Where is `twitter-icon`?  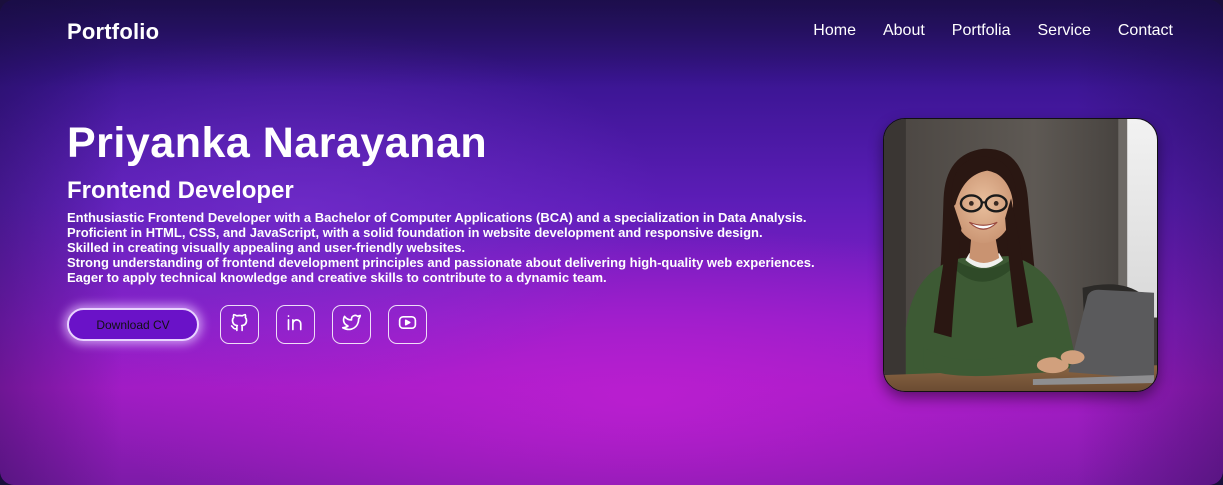 twitter-icon is located at coordinates (351, 325).